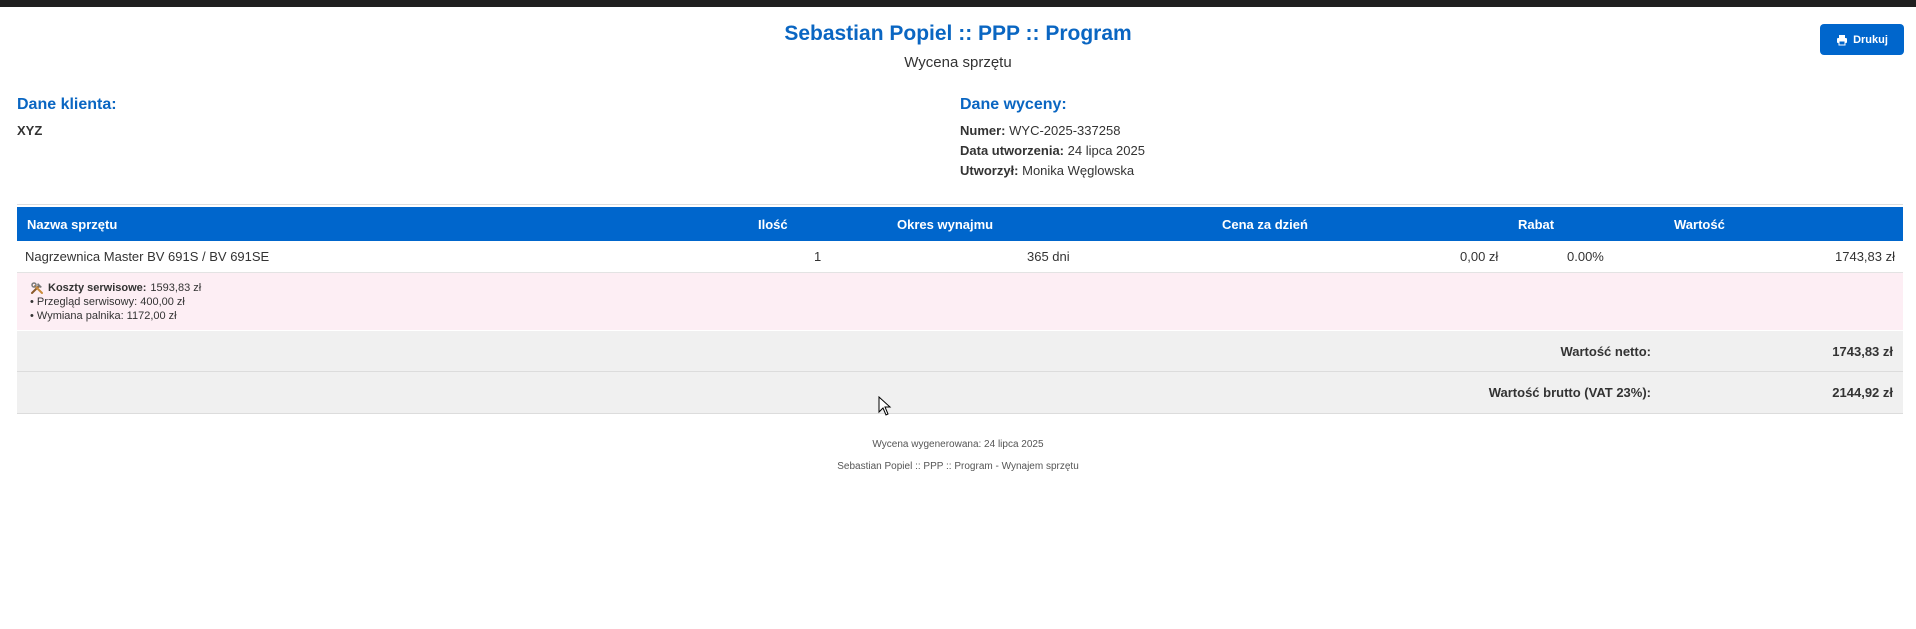 The image size is (1916, 629). Describe the element at coordinates (1862, 392) in the screenshot. I see `gross-total-value: 2144,92 zł` at that location.